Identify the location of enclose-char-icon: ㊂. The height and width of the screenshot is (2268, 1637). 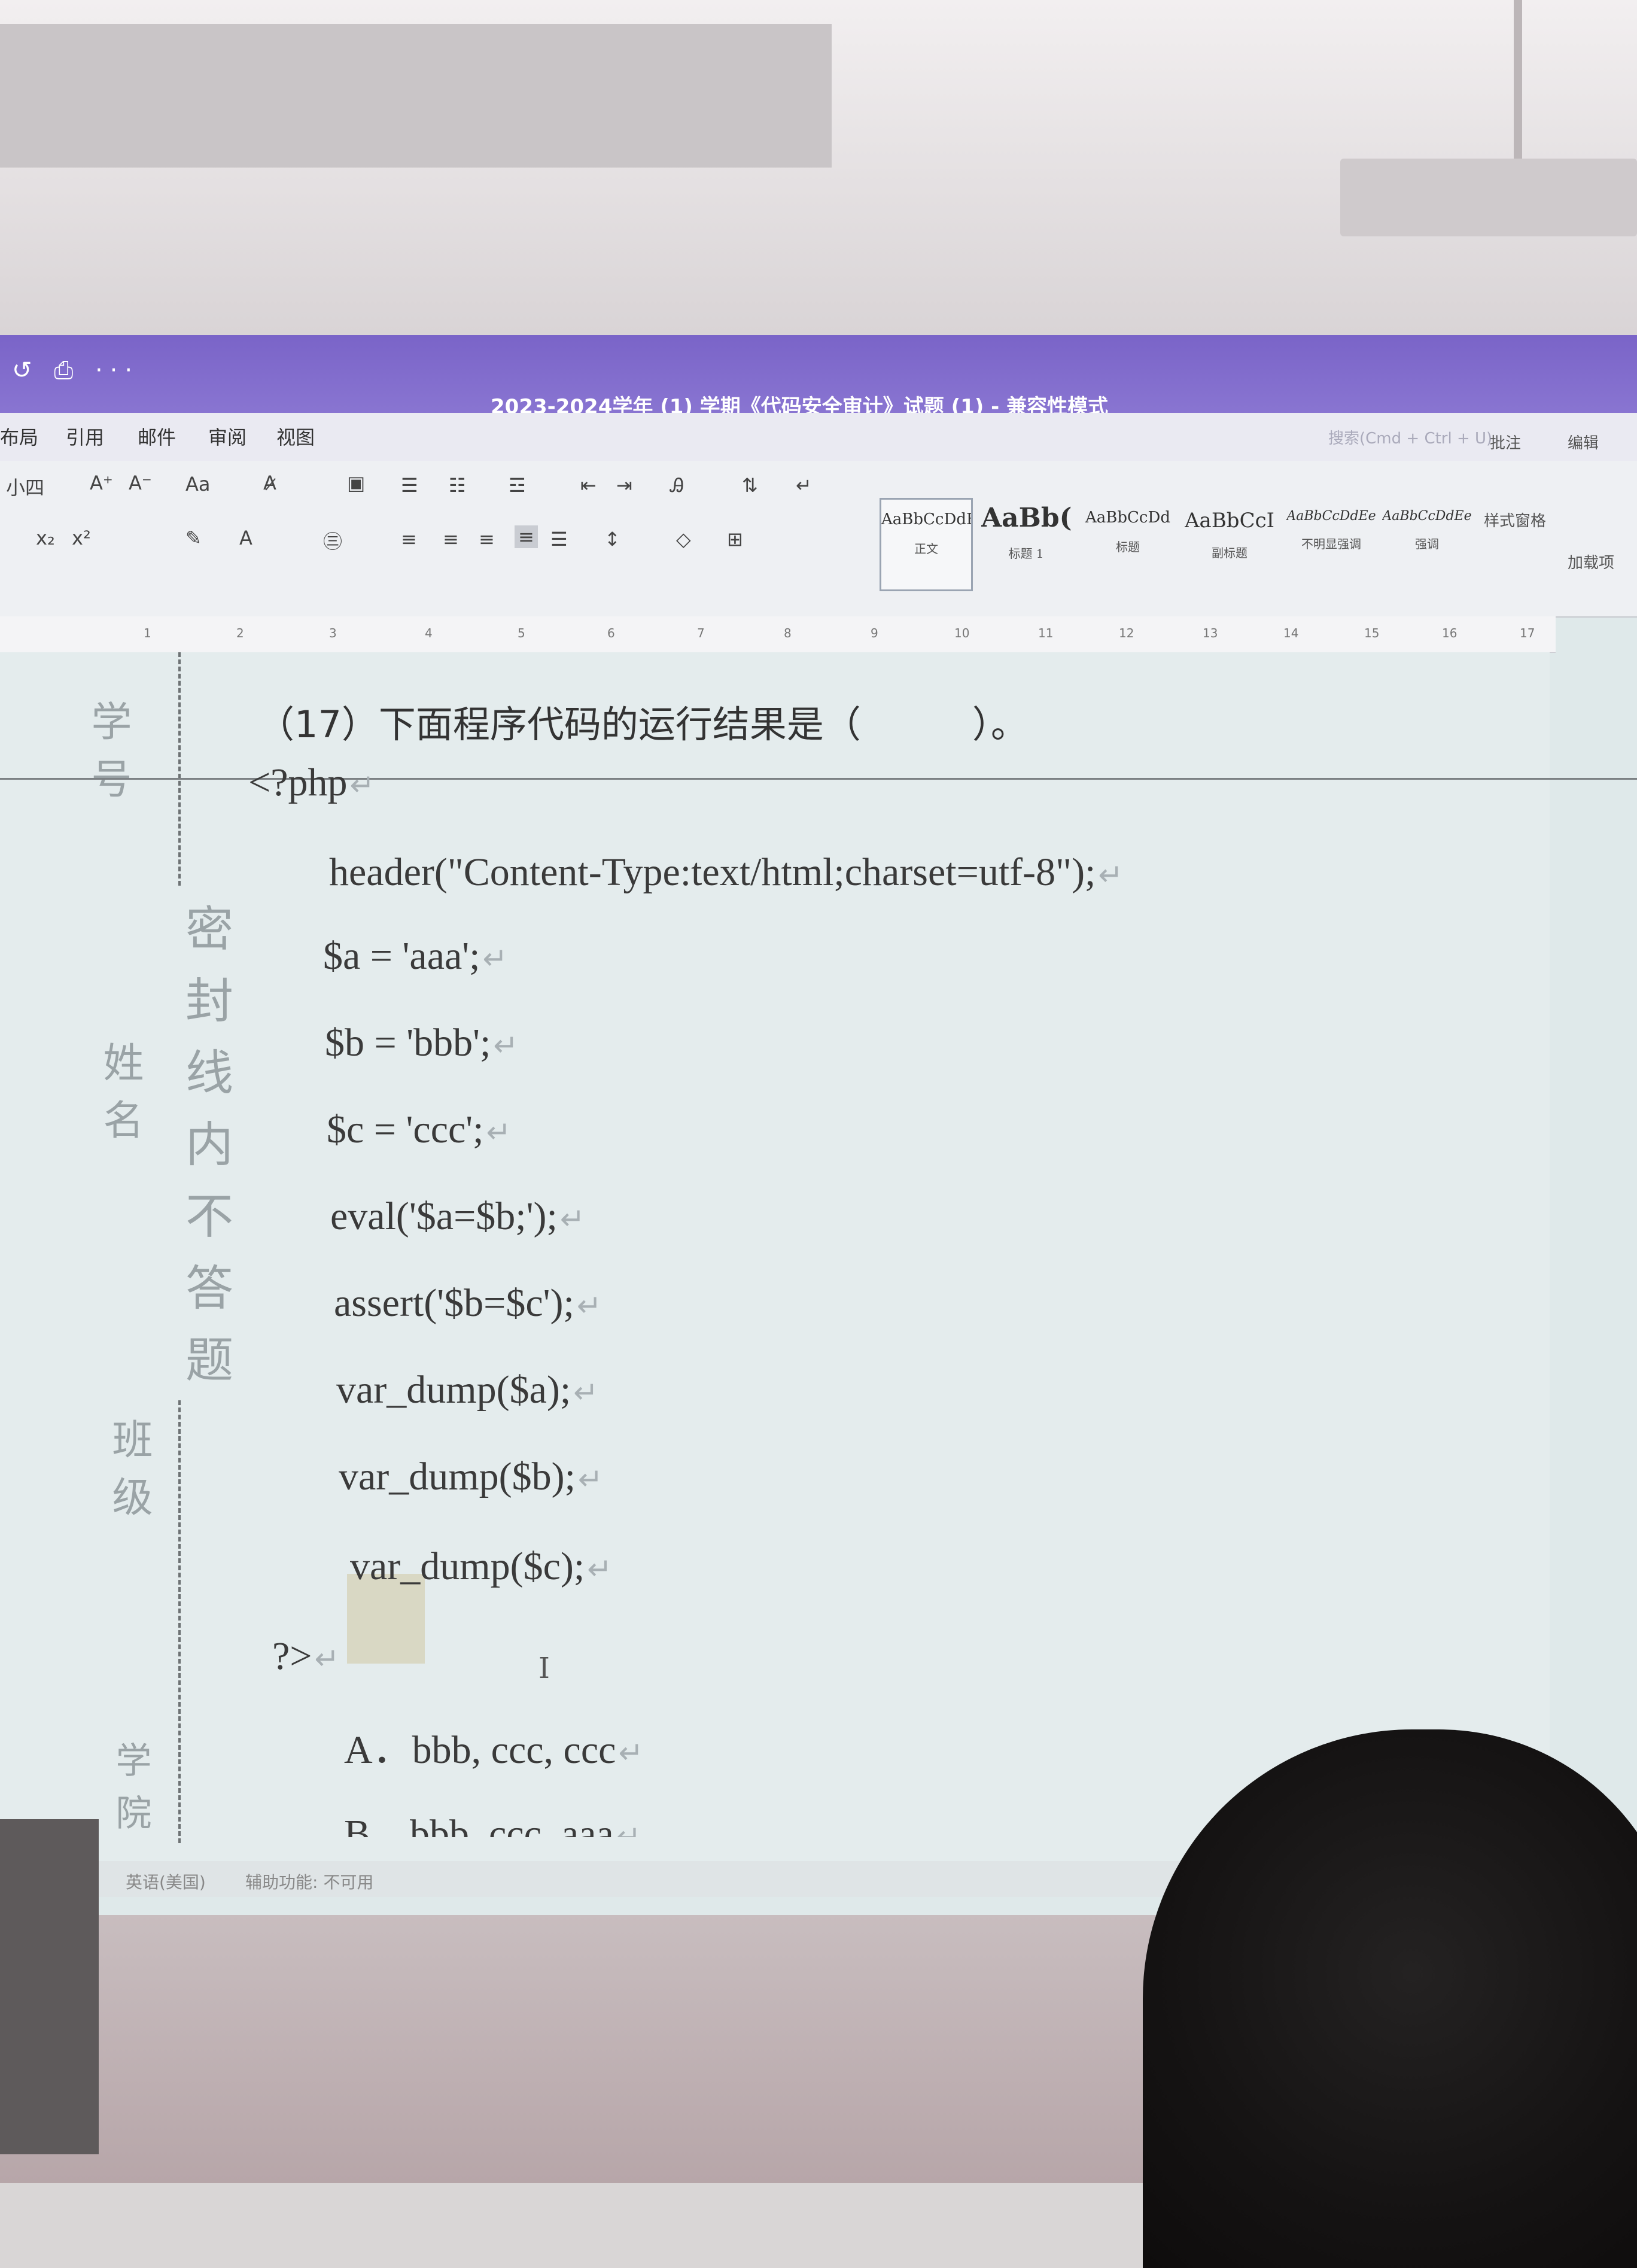
(333, 540).